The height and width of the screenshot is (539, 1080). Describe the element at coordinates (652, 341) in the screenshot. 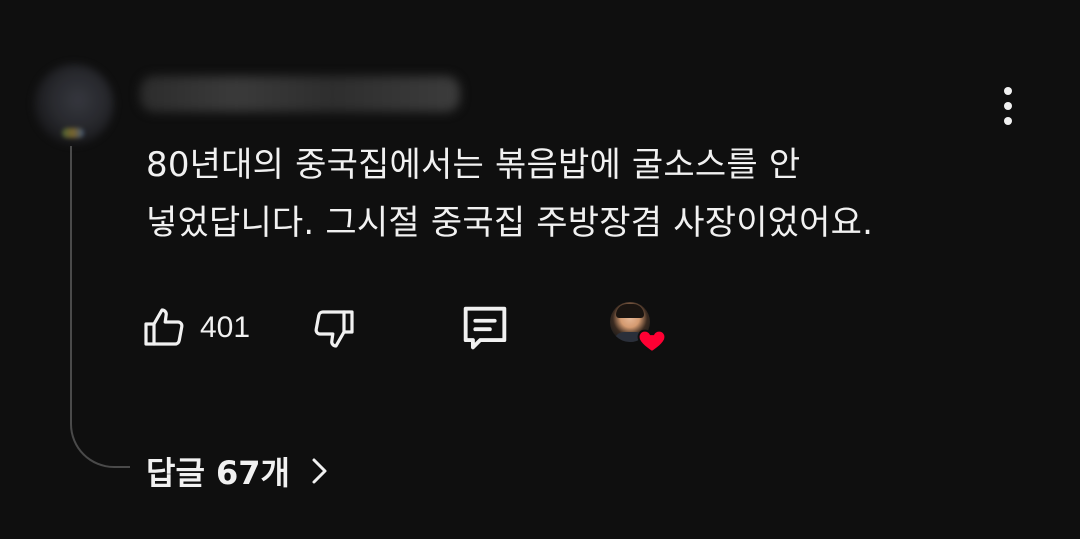

I see `heart-icon` at that location.